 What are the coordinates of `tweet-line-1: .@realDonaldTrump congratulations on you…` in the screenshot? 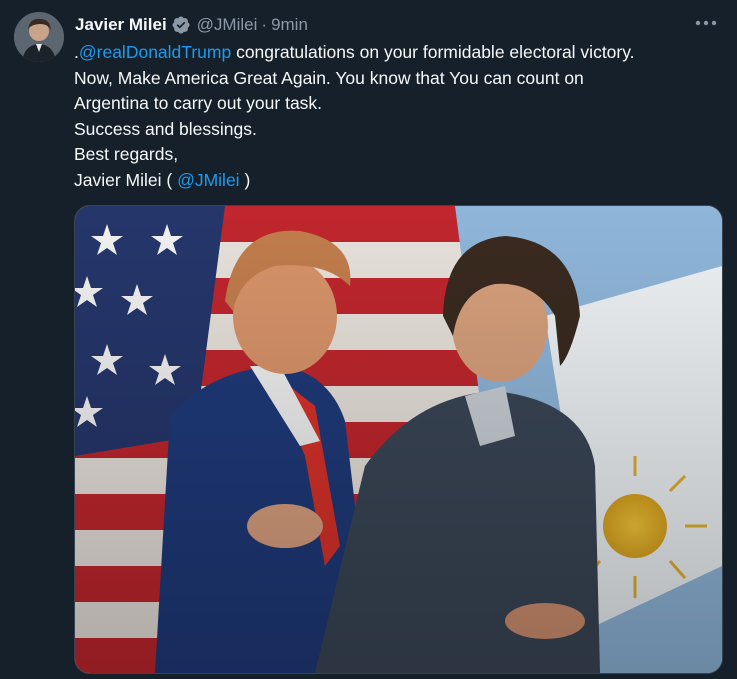 It's located at (399, 53).